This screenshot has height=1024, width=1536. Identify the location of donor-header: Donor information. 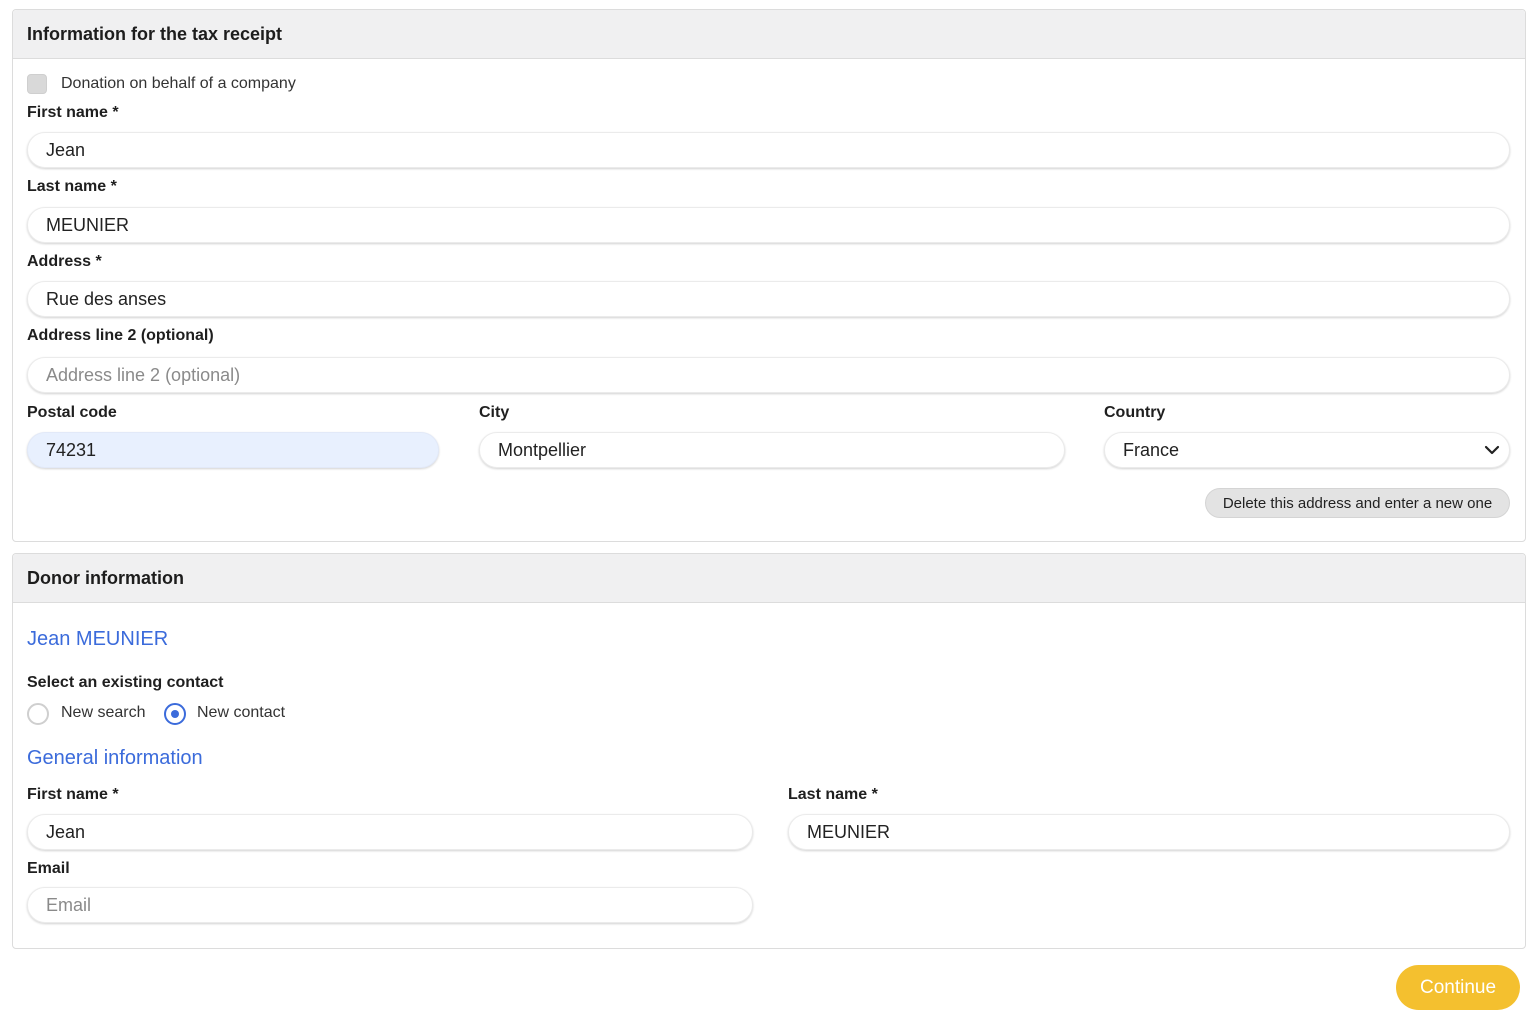
(769, 578).